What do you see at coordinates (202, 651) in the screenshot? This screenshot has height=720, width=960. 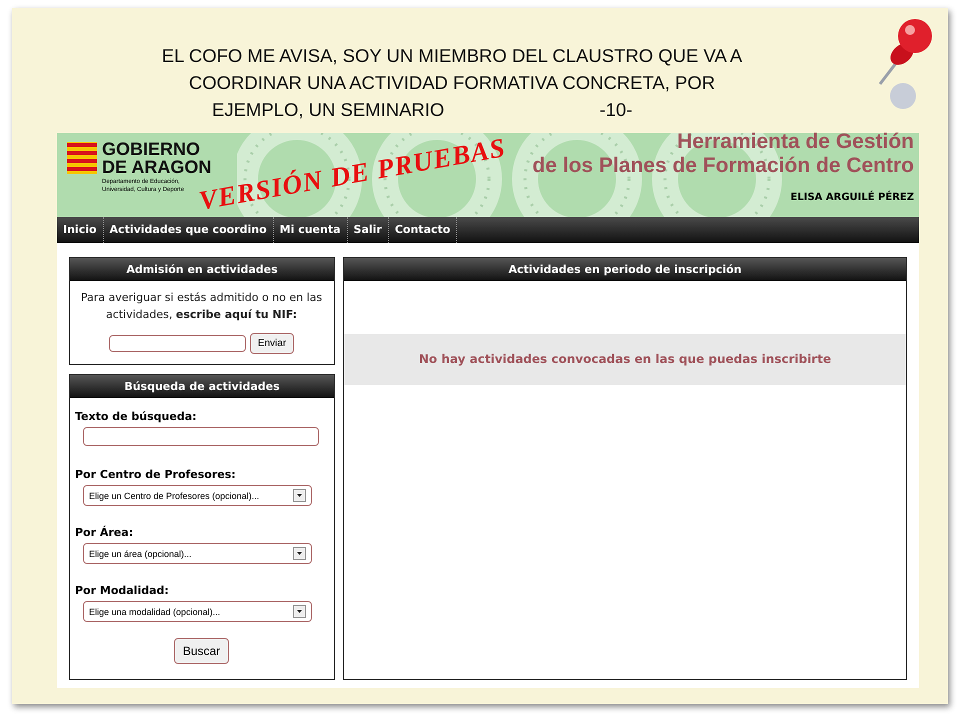 I see `search-button: Buscar` at bounding box center [202, 651].